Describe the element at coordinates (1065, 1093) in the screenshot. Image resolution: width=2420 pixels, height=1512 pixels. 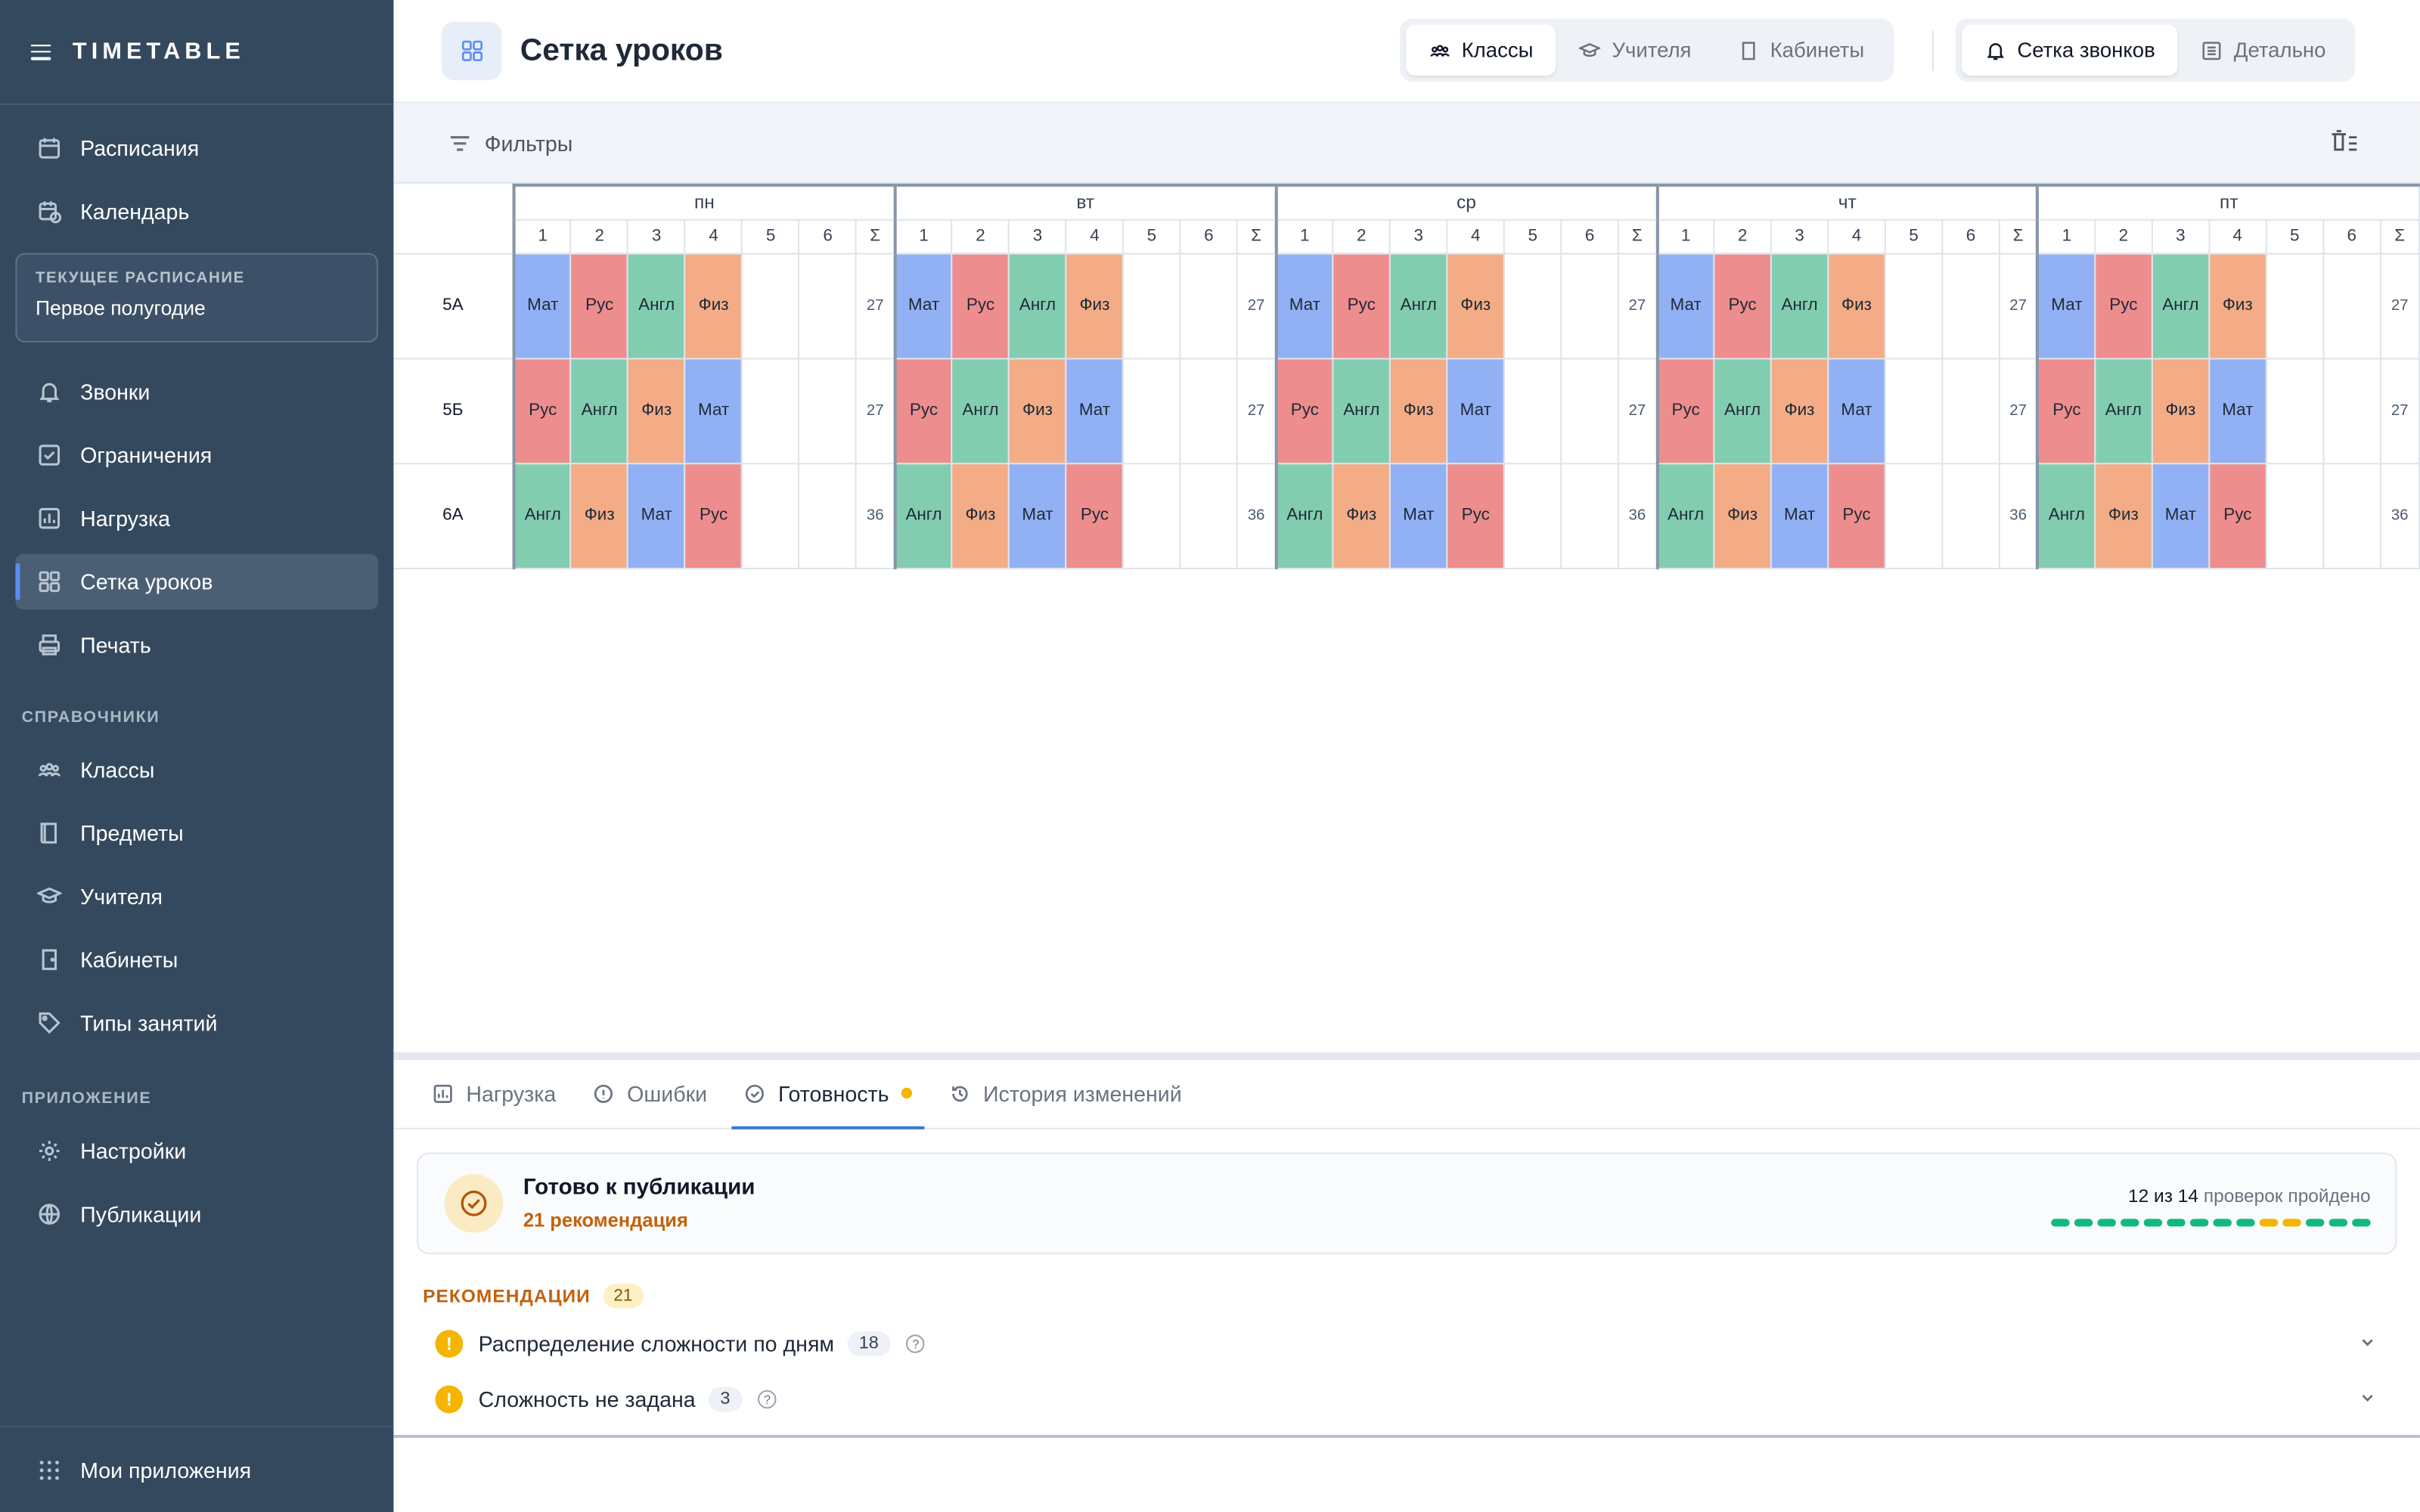
I see `tab-bottom-3: История изменений` at that location.